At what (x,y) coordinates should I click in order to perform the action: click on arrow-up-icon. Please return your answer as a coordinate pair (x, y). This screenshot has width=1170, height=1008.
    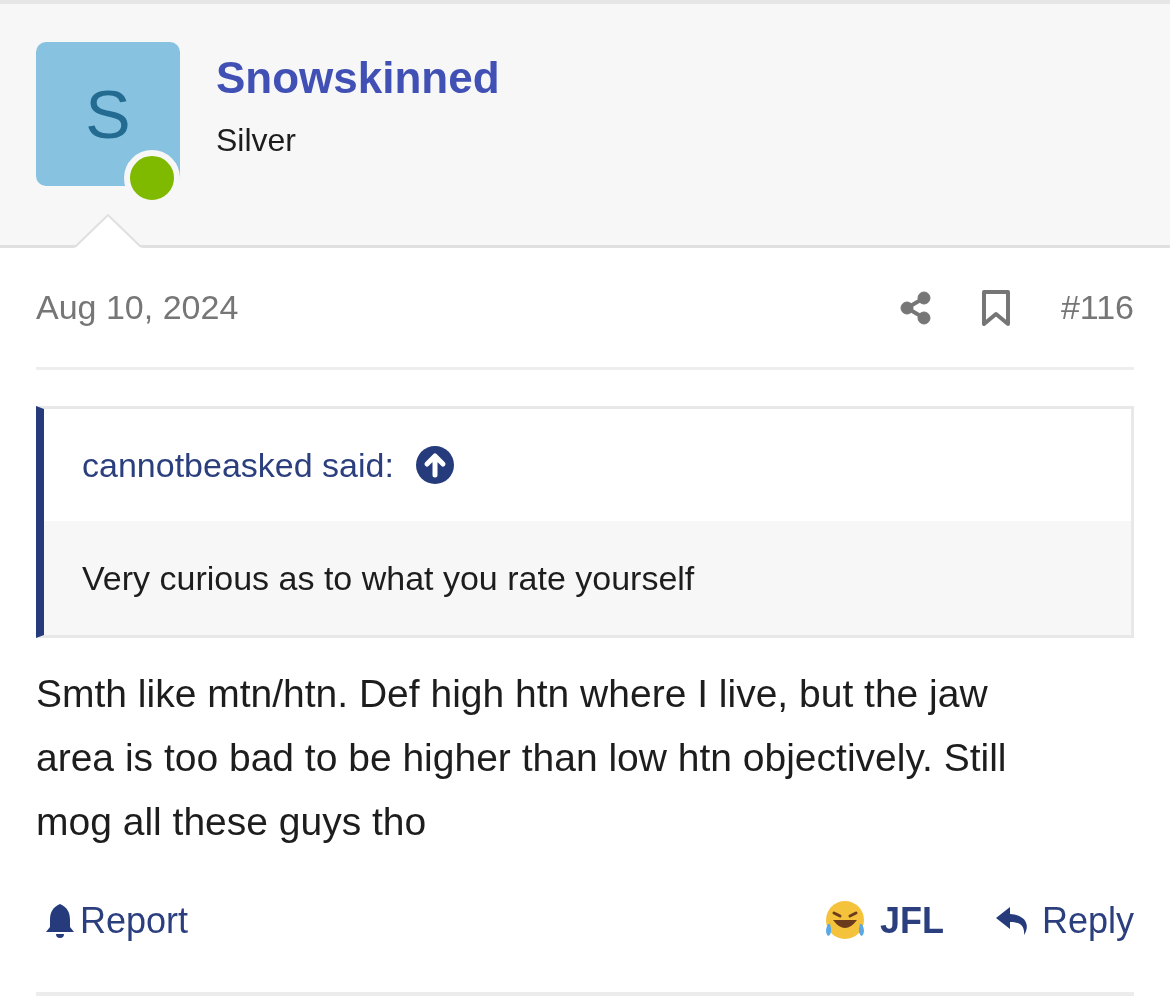
    Looking at the image, I should click on (434, 465).